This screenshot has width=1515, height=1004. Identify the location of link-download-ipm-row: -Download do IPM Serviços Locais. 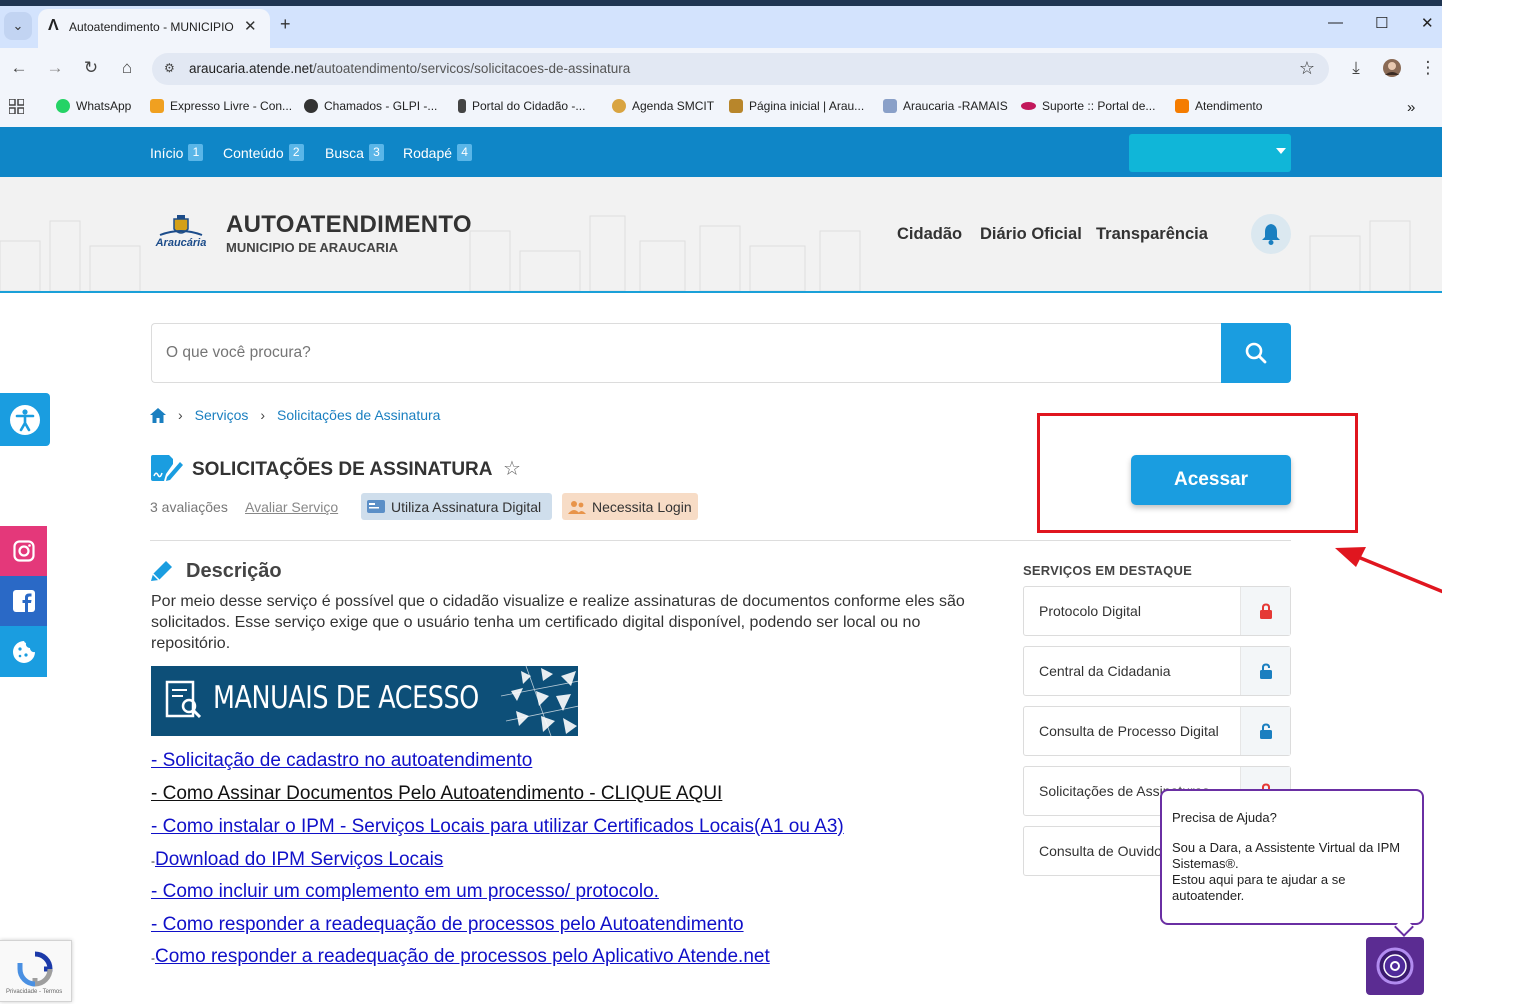
(297, 859).